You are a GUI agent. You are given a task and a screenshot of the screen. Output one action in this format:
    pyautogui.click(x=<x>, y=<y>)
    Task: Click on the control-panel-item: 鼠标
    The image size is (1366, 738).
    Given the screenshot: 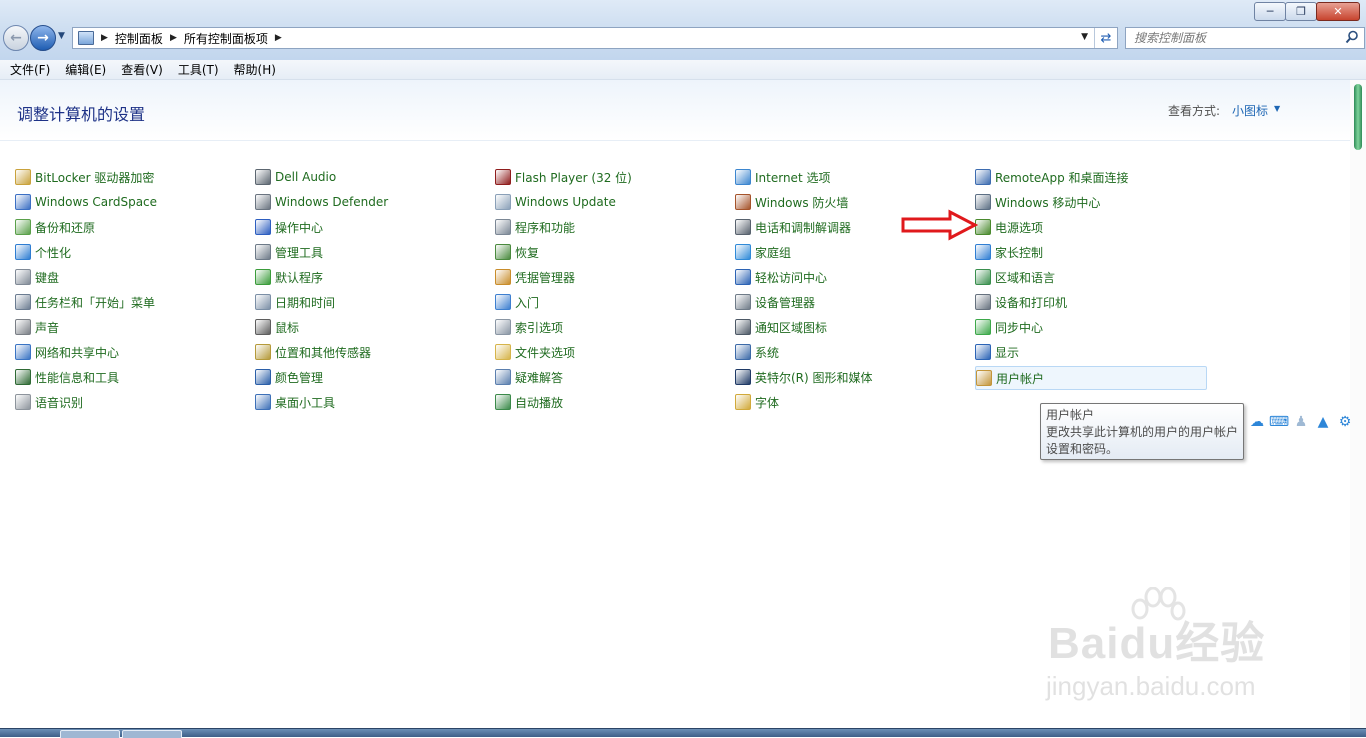 What is the action you would take?
    pyautogui.click(x=370, y=327)
    